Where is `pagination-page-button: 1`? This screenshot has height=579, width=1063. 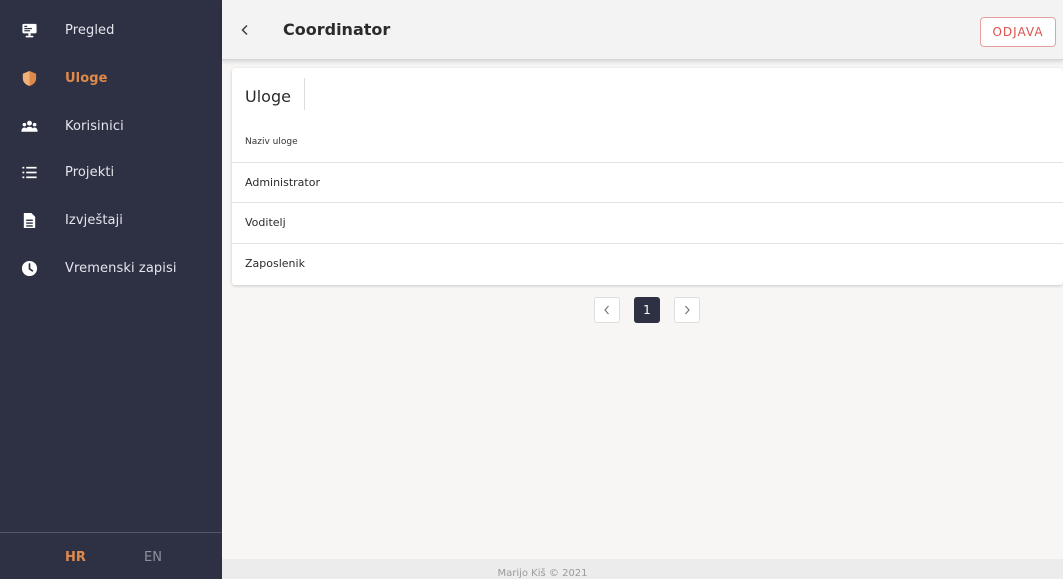 pagination-page-button: 1 is located at coordinates (647, 310).